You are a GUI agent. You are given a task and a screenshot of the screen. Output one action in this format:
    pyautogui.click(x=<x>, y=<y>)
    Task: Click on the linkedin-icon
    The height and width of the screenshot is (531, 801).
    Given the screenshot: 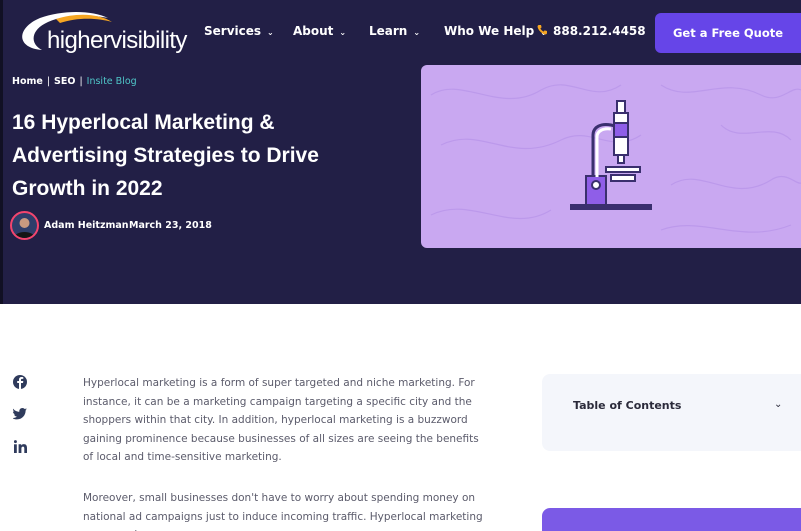 What is the action you would take?
    pyautogui.click(x=20, y=446)
    